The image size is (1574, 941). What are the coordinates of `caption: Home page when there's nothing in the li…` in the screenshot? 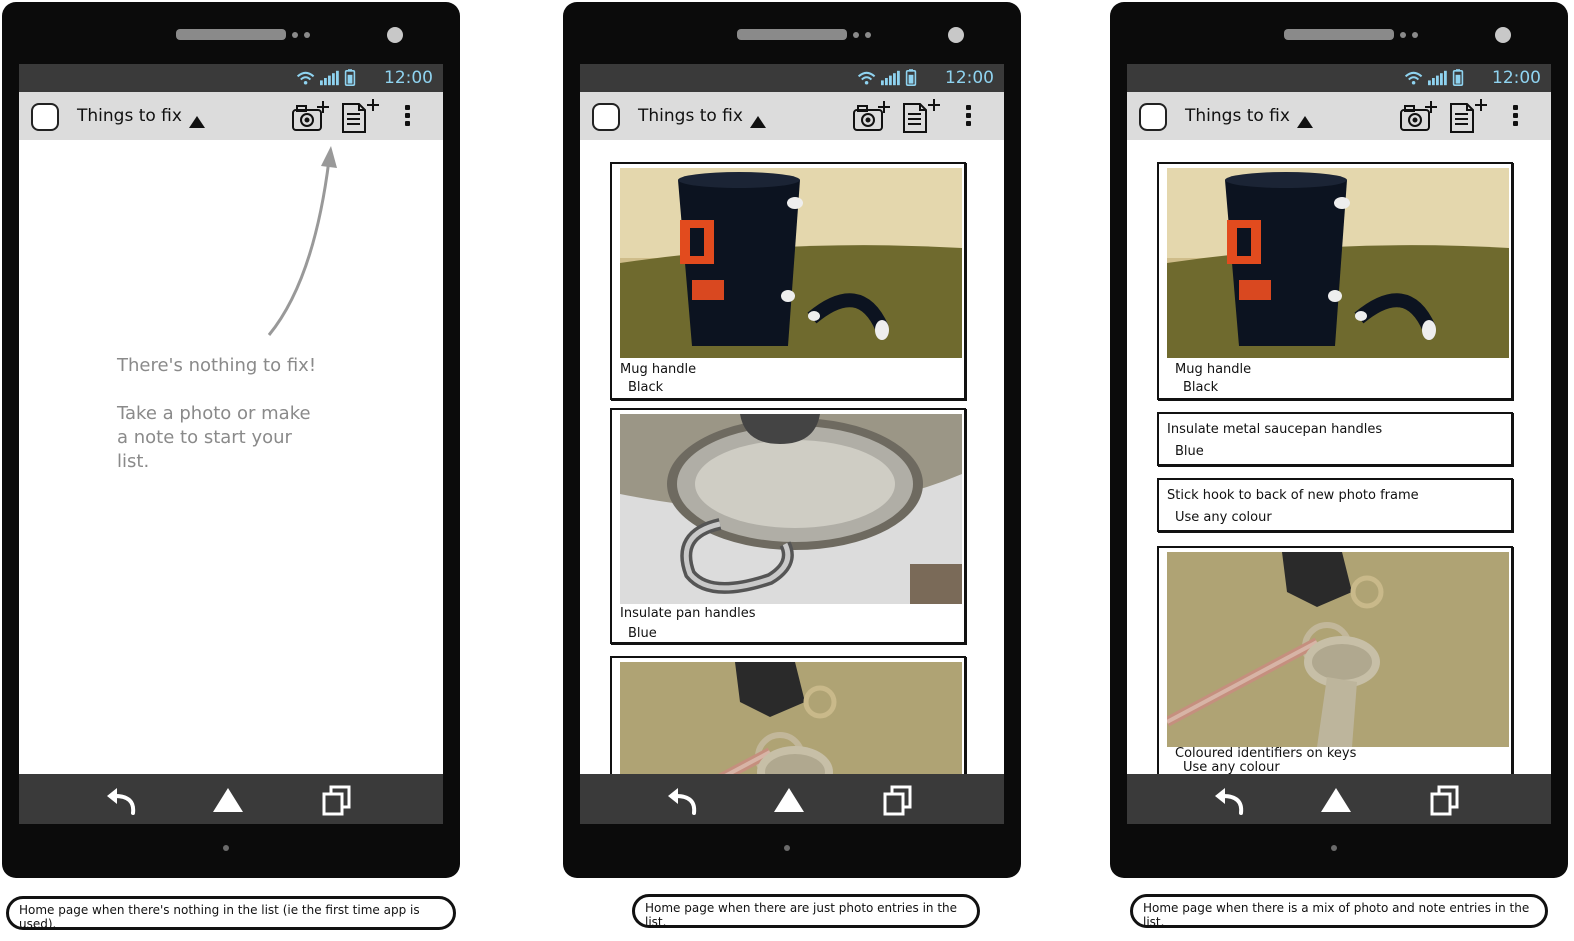 It's located at (231, 913).